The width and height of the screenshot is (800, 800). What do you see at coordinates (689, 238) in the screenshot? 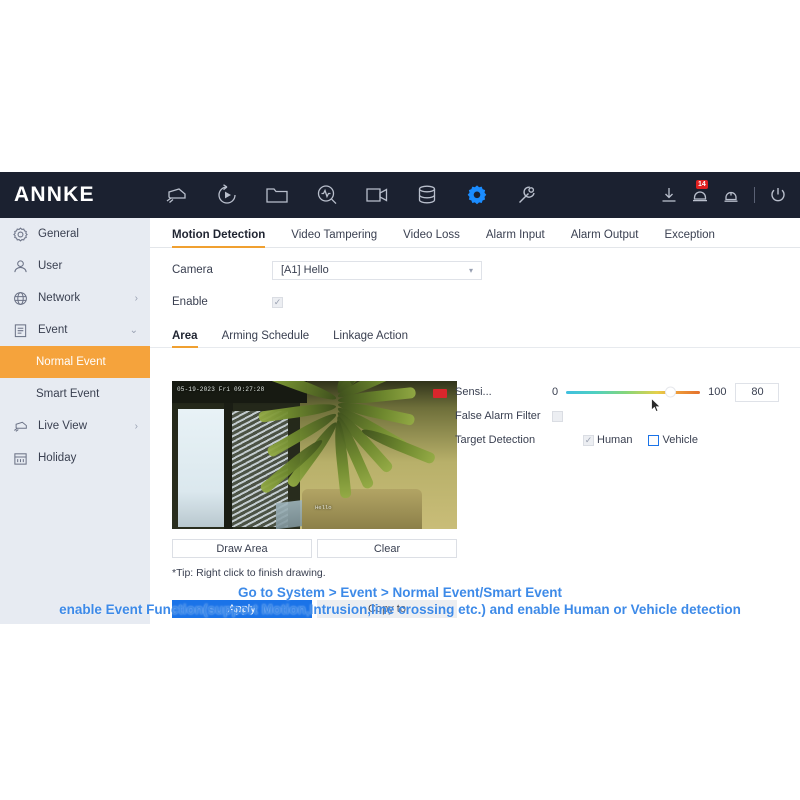
I see `tab-exception: Exception` at bounding box center [689, 238].